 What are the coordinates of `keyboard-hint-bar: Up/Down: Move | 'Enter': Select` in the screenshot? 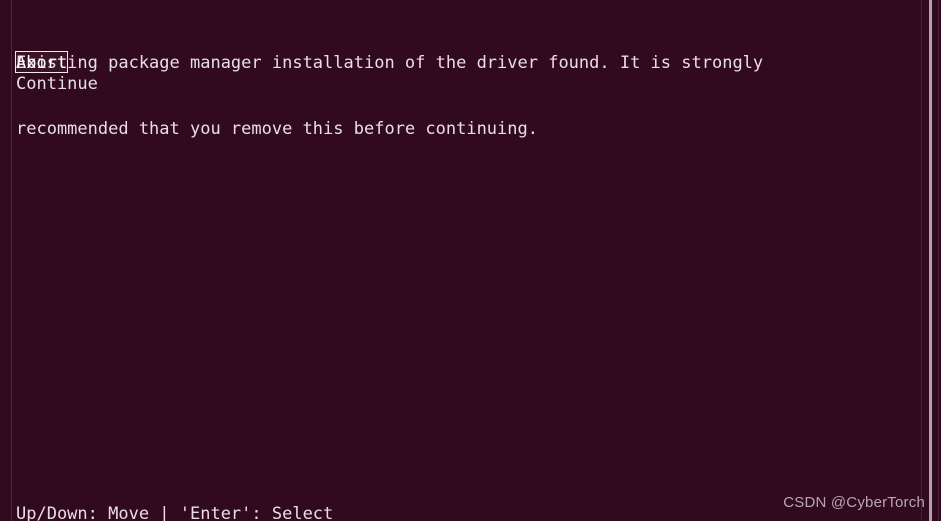 It's located at (175, 512).